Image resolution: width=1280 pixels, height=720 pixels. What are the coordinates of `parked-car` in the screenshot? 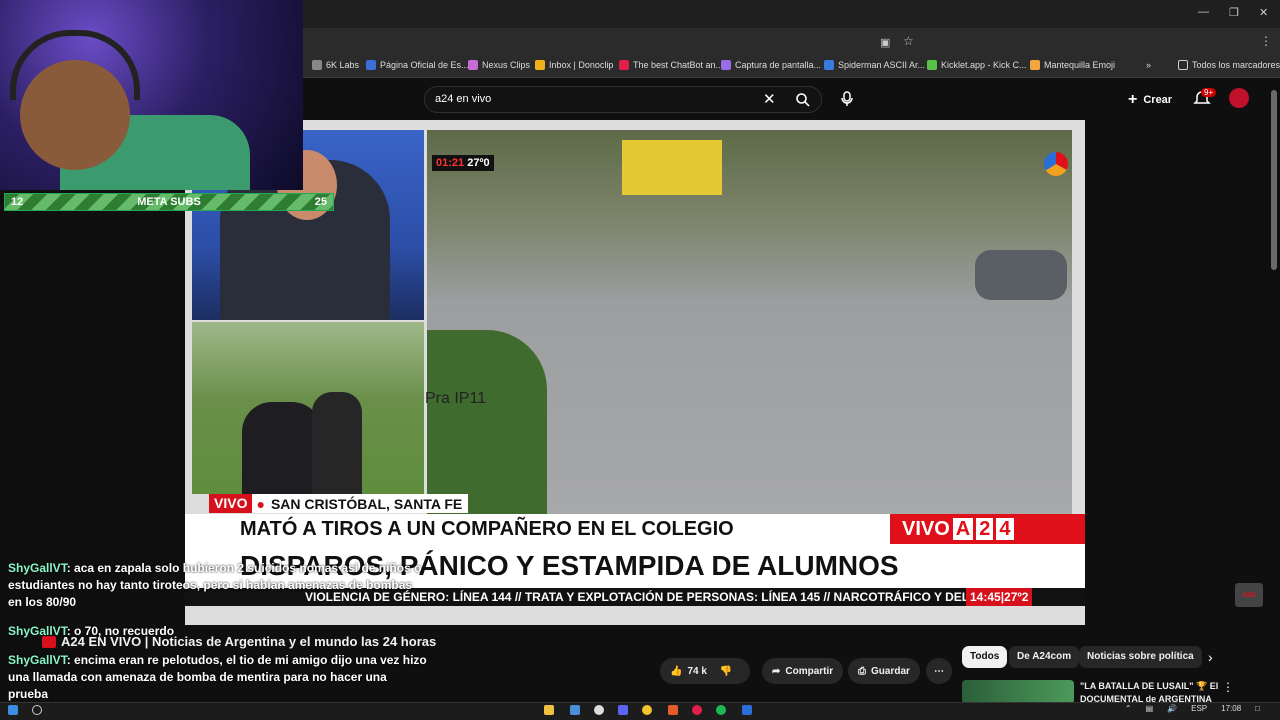 It's located at (1021, 275).